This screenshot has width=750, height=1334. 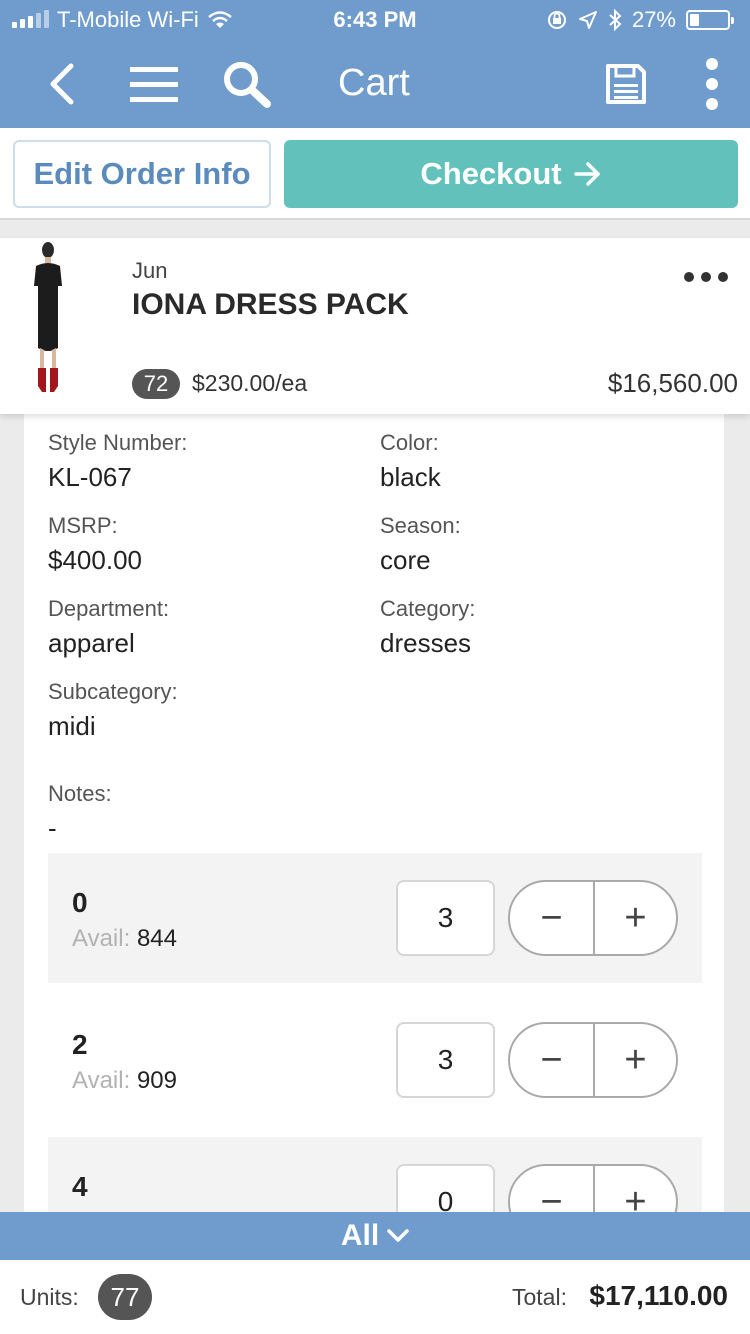 What do you see at coordinates (428, 608) in the screenshot?
I see `field-label: Category:` at bounding box center [428, 608].